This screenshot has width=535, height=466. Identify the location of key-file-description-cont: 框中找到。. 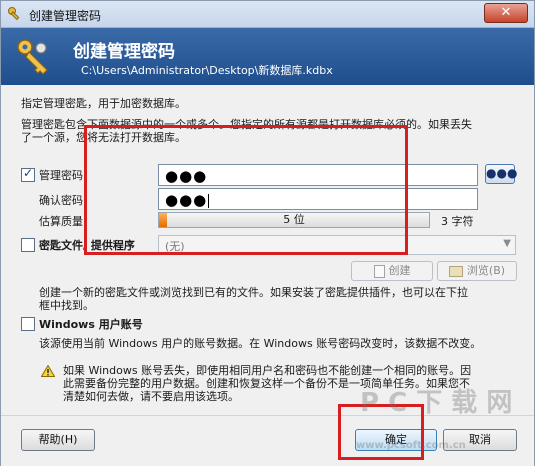
(66, 305).